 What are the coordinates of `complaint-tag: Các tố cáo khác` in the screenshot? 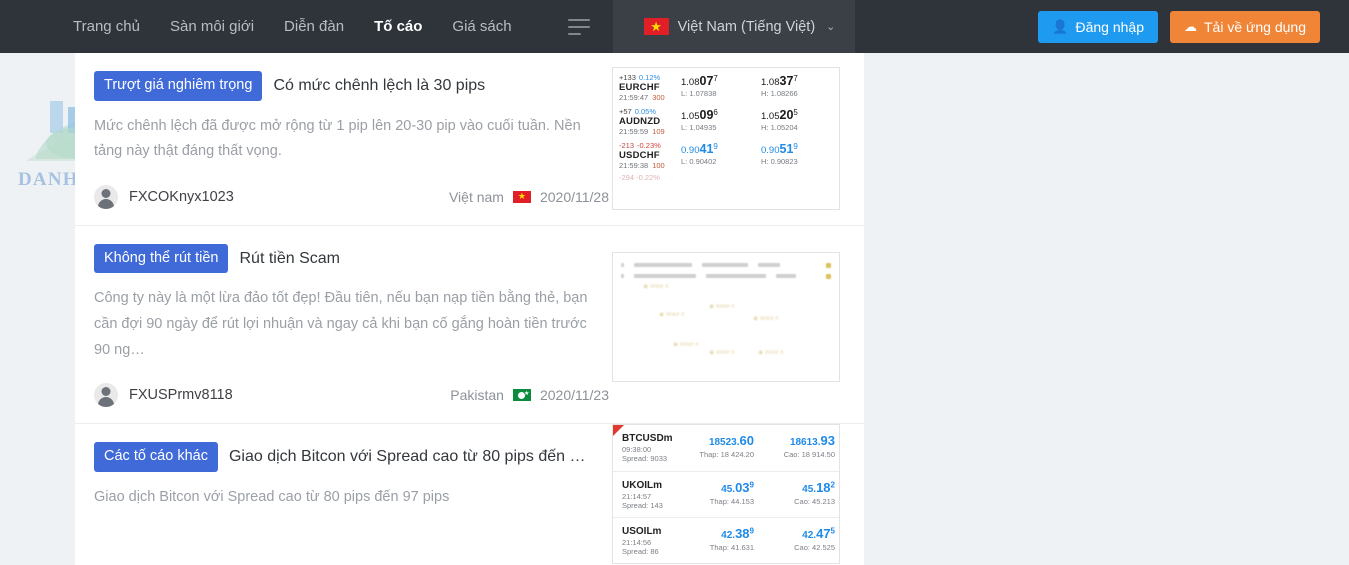 It's located at (156, 457).